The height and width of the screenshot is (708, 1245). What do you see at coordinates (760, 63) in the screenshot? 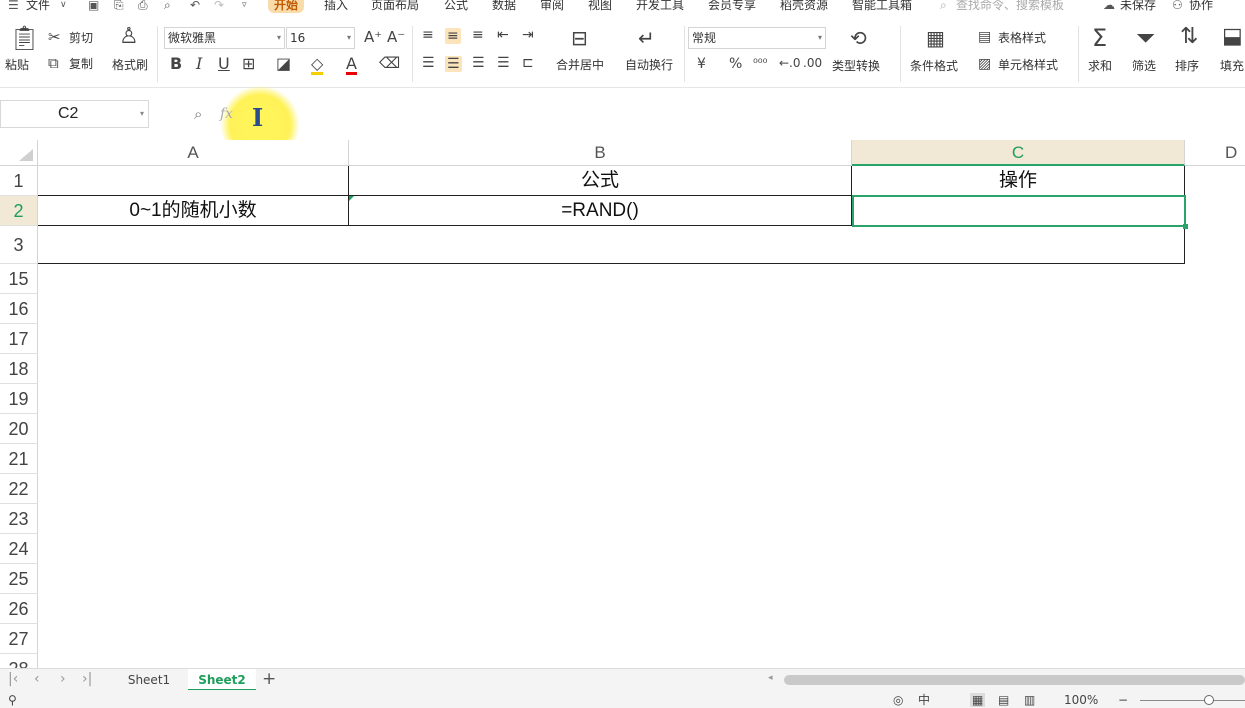
I see `thousands-icon: ⁰⁰⁰` at bounding box center [760, 63].